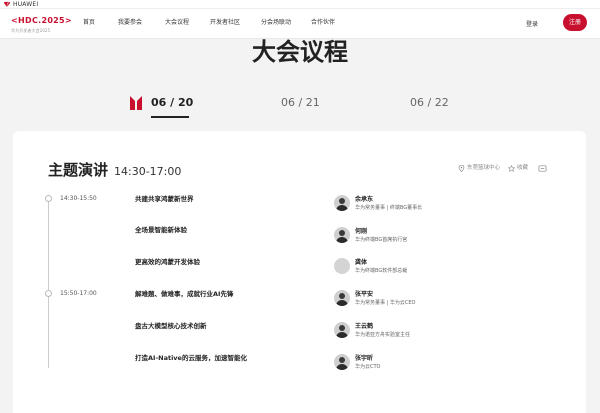  I want to click on location-pin-icon, so click(461, 168).